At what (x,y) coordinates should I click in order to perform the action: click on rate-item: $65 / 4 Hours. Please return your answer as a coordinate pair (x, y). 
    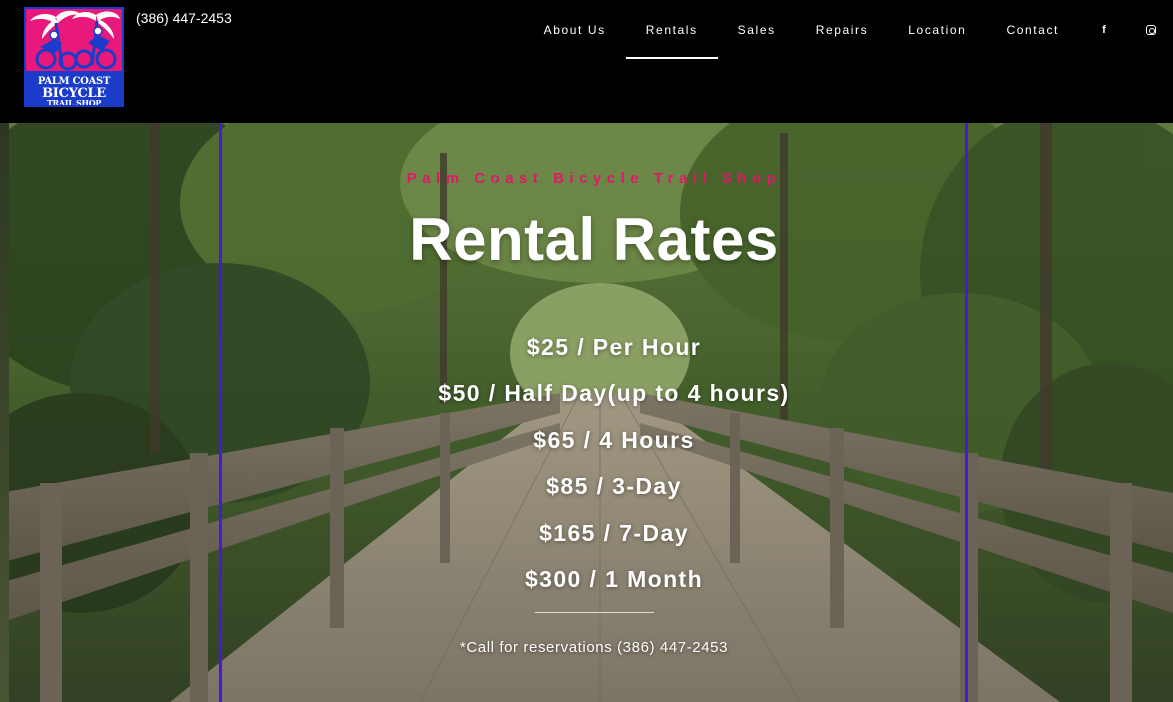
    Looking at the image, I should click on (614, 439).